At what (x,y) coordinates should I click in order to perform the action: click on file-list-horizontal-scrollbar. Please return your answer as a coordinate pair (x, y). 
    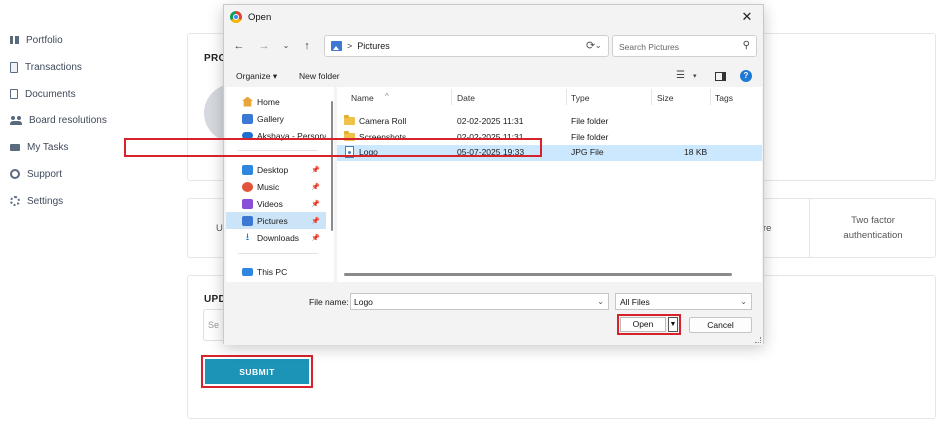
    Looking at the image, I should click on (538, 274).